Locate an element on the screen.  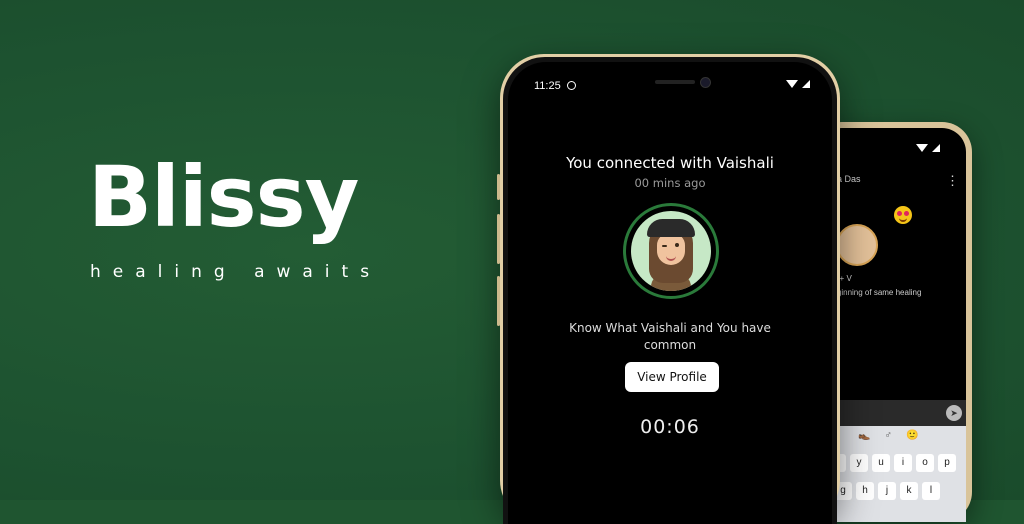
chat-message: beginning of same healing is located at coordinates (875, 292).